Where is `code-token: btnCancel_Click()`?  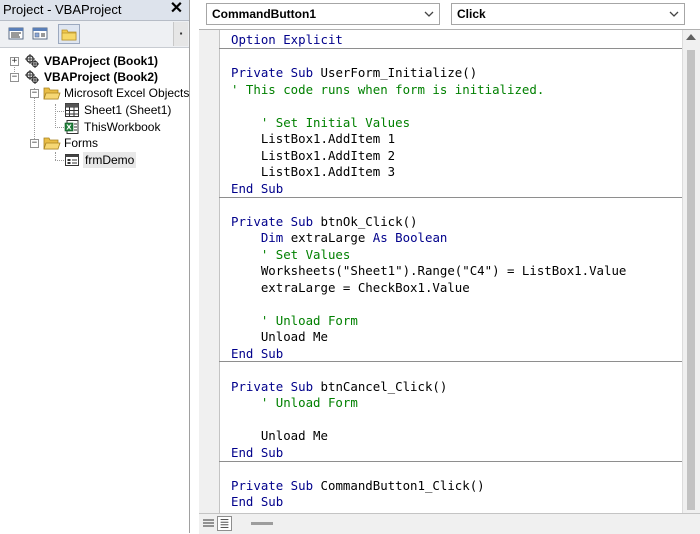 code-token: btnCancel_Click() is located at coordinates (380, 386).